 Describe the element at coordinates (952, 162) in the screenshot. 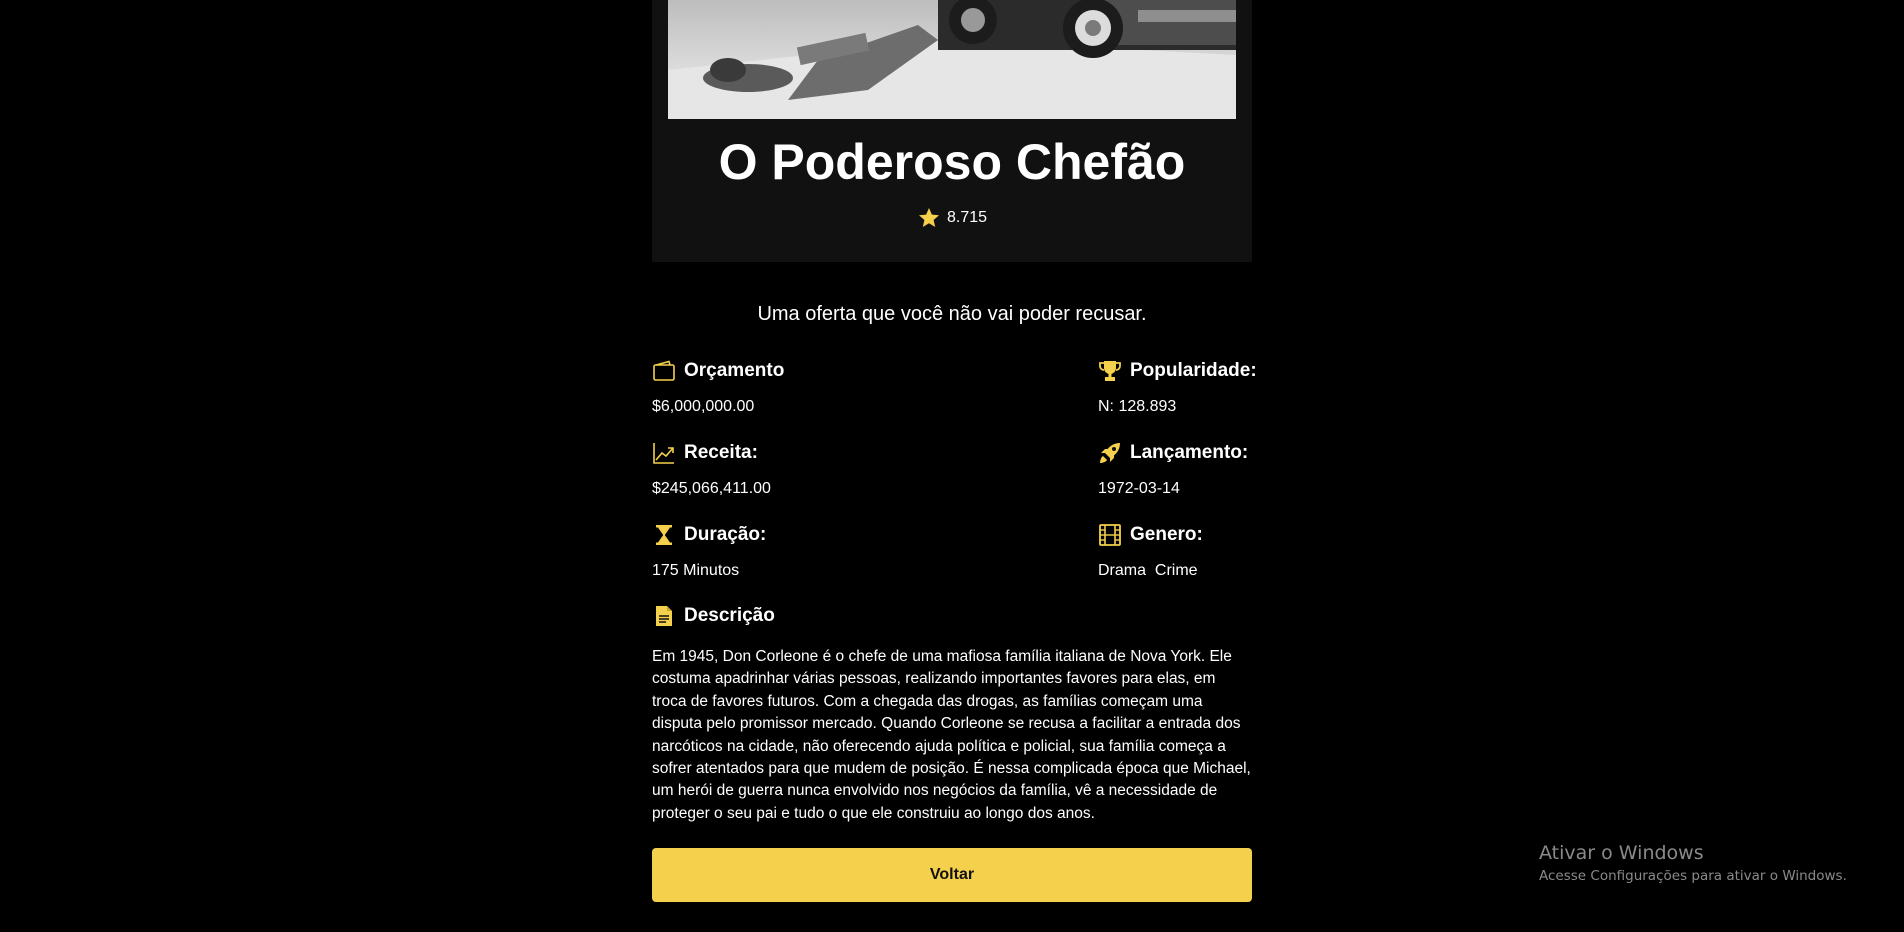

I see `movie-title: O Poderoso Chefão` at that location.